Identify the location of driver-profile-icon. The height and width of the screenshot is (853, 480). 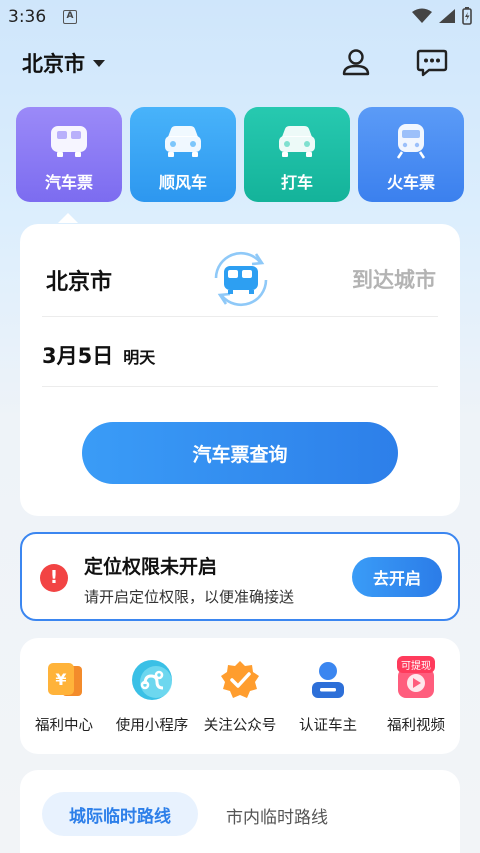
(328, 680).